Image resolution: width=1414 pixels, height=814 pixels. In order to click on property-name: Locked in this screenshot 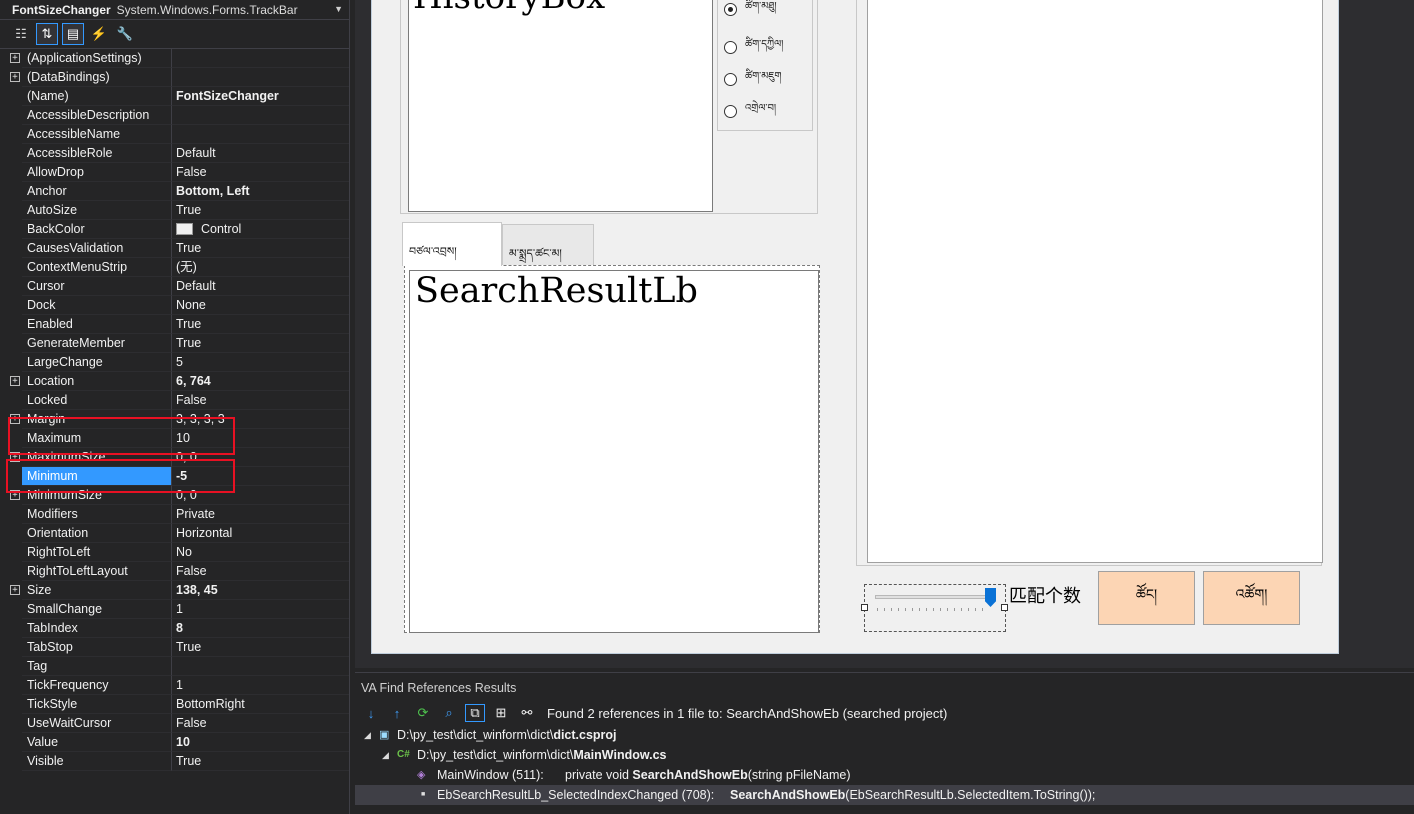, I will do `click(97, 400)`.